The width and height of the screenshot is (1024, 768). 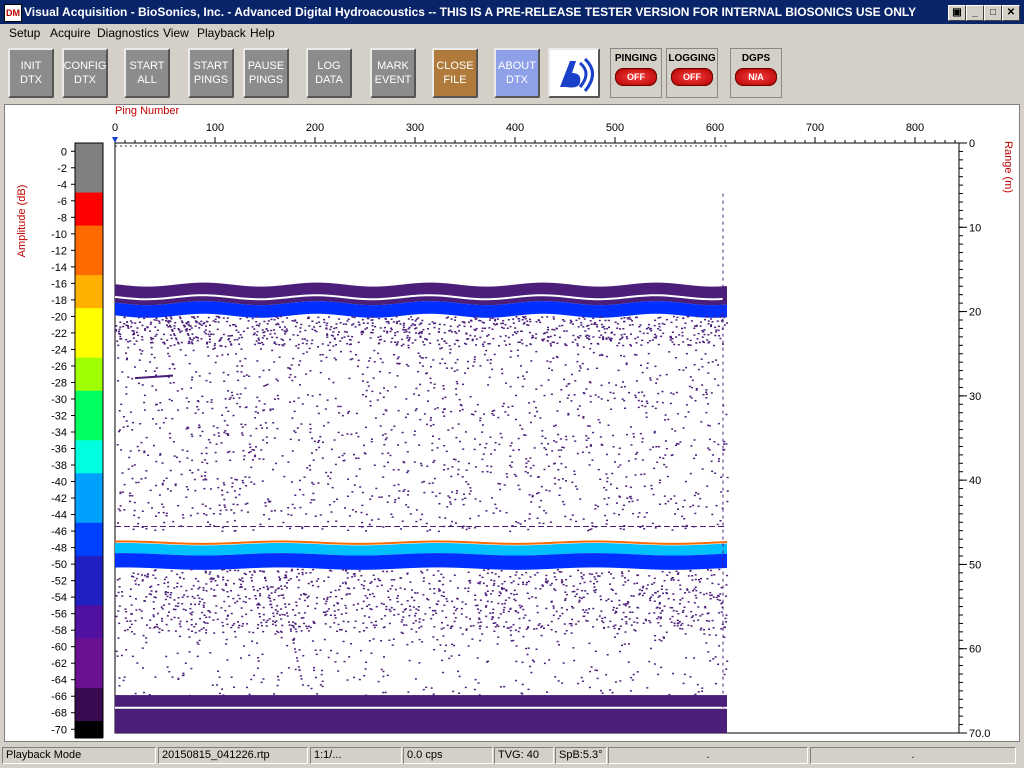 I want to click on amplitude-tick-label: -12, so click(x=59, y=251).